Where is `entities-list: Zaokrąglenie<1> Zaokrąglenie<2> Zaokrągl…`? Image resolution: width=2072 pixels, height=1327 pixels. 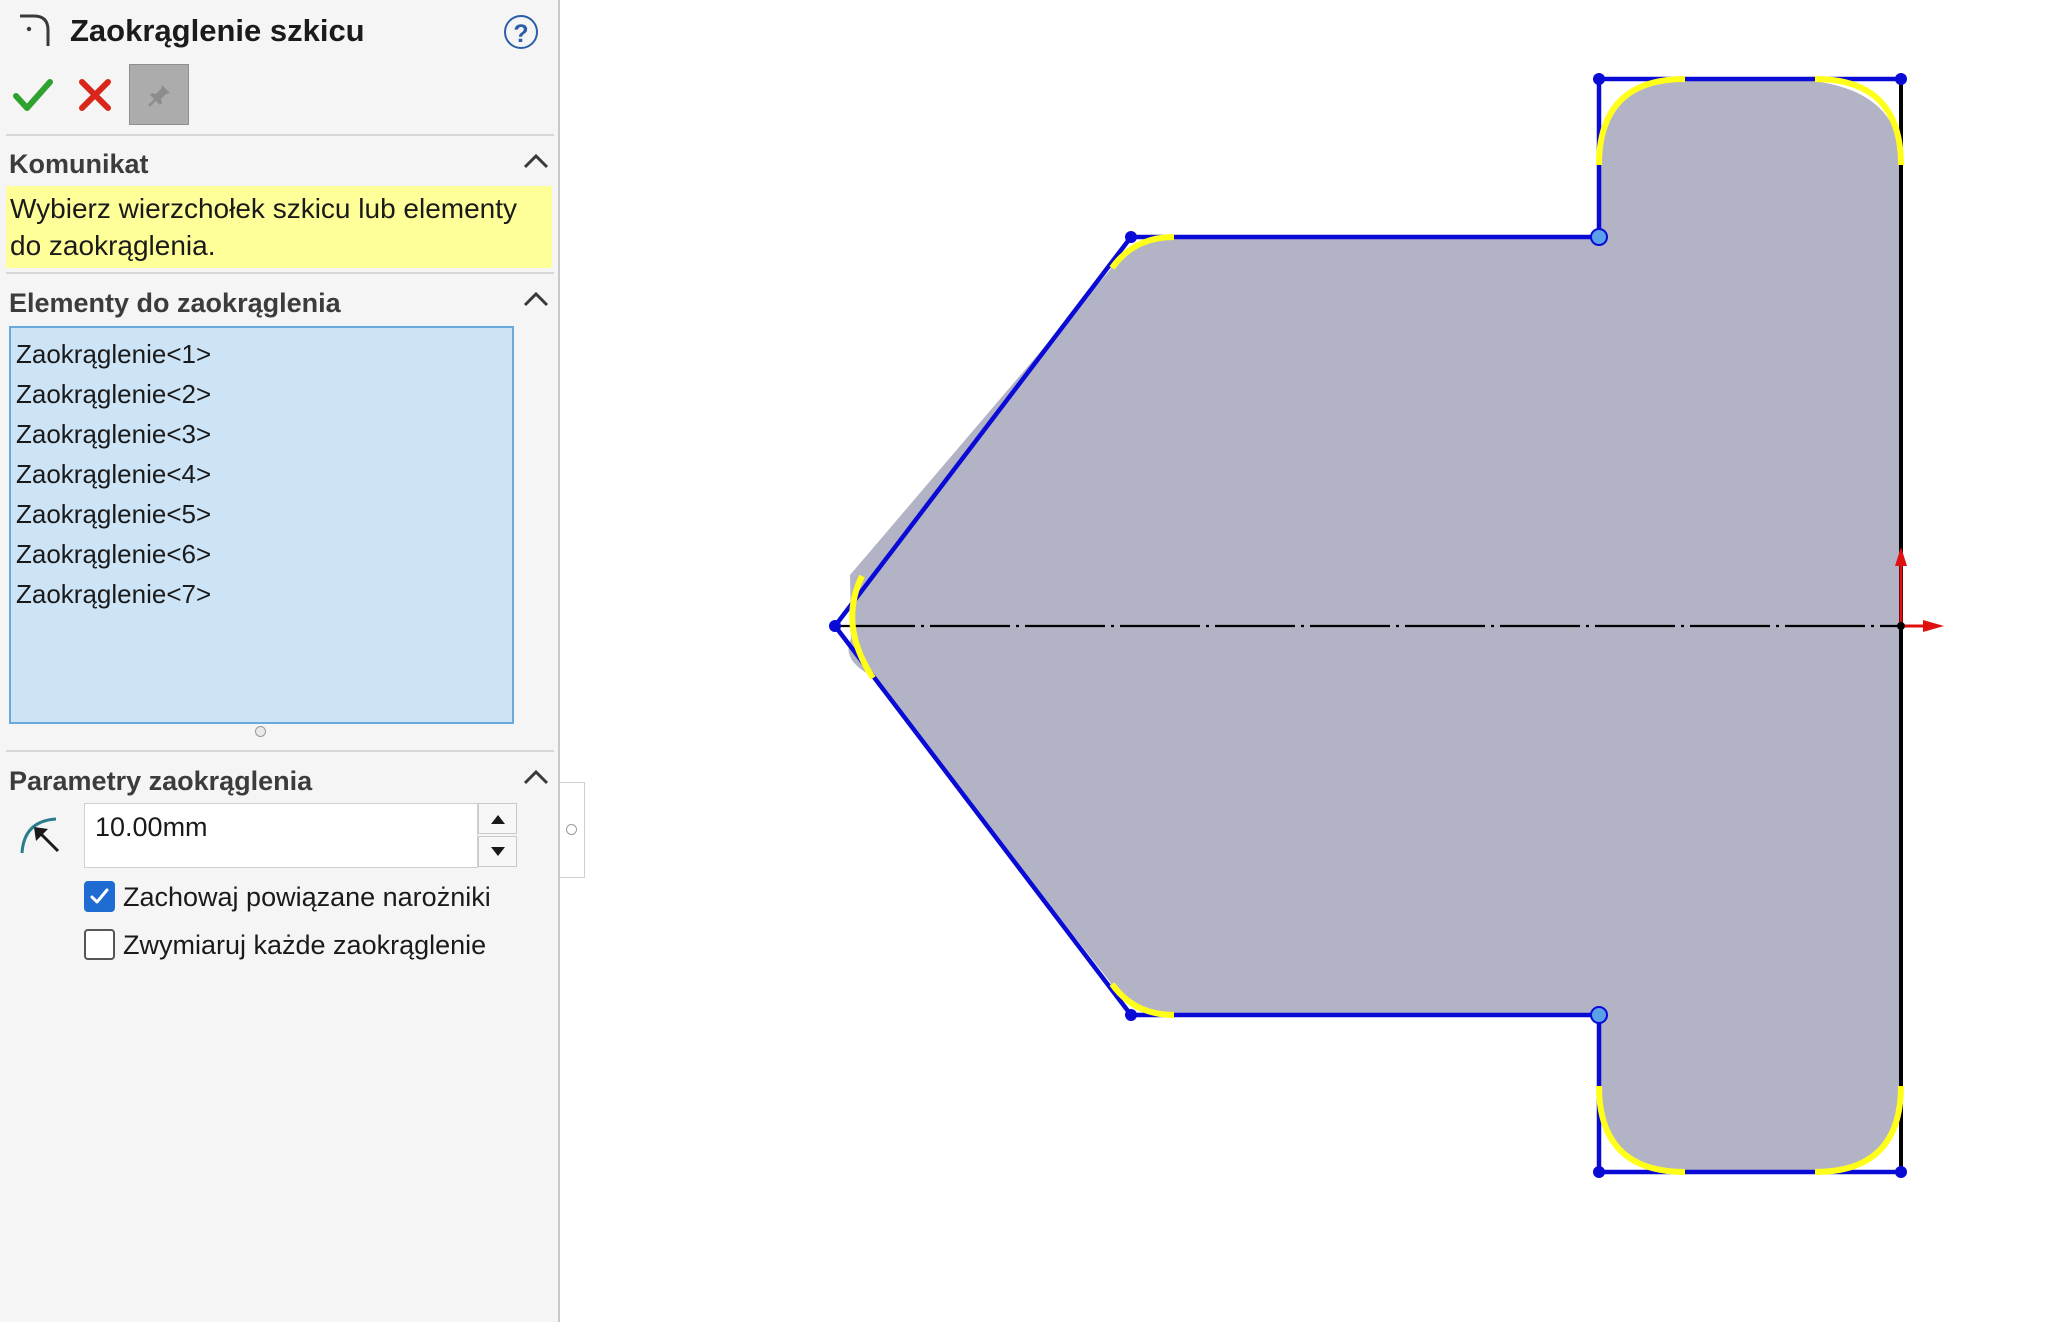 entities-list: Zaokrąglenie<1> Zaokrąglenie<2> Zaokrągl… is located at coordinates (261, 525).